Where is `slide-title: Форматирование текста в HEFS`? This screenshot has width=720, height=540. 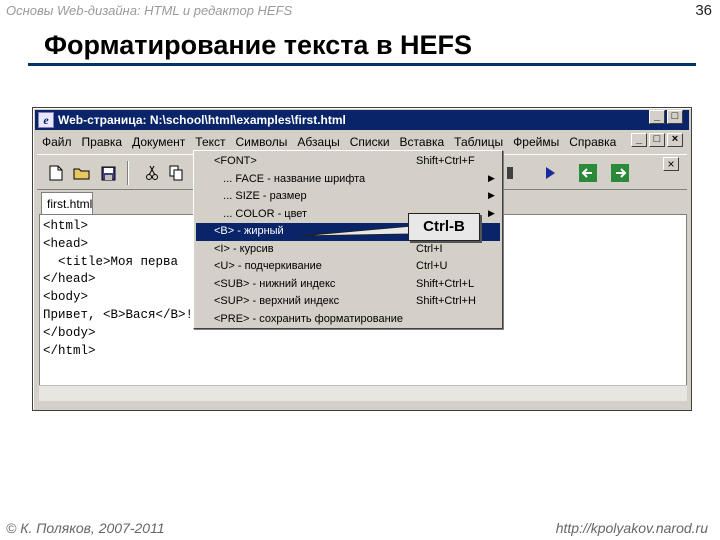
slide-title: Форматирование текста в HEFS is located at coordinates (258, 45).